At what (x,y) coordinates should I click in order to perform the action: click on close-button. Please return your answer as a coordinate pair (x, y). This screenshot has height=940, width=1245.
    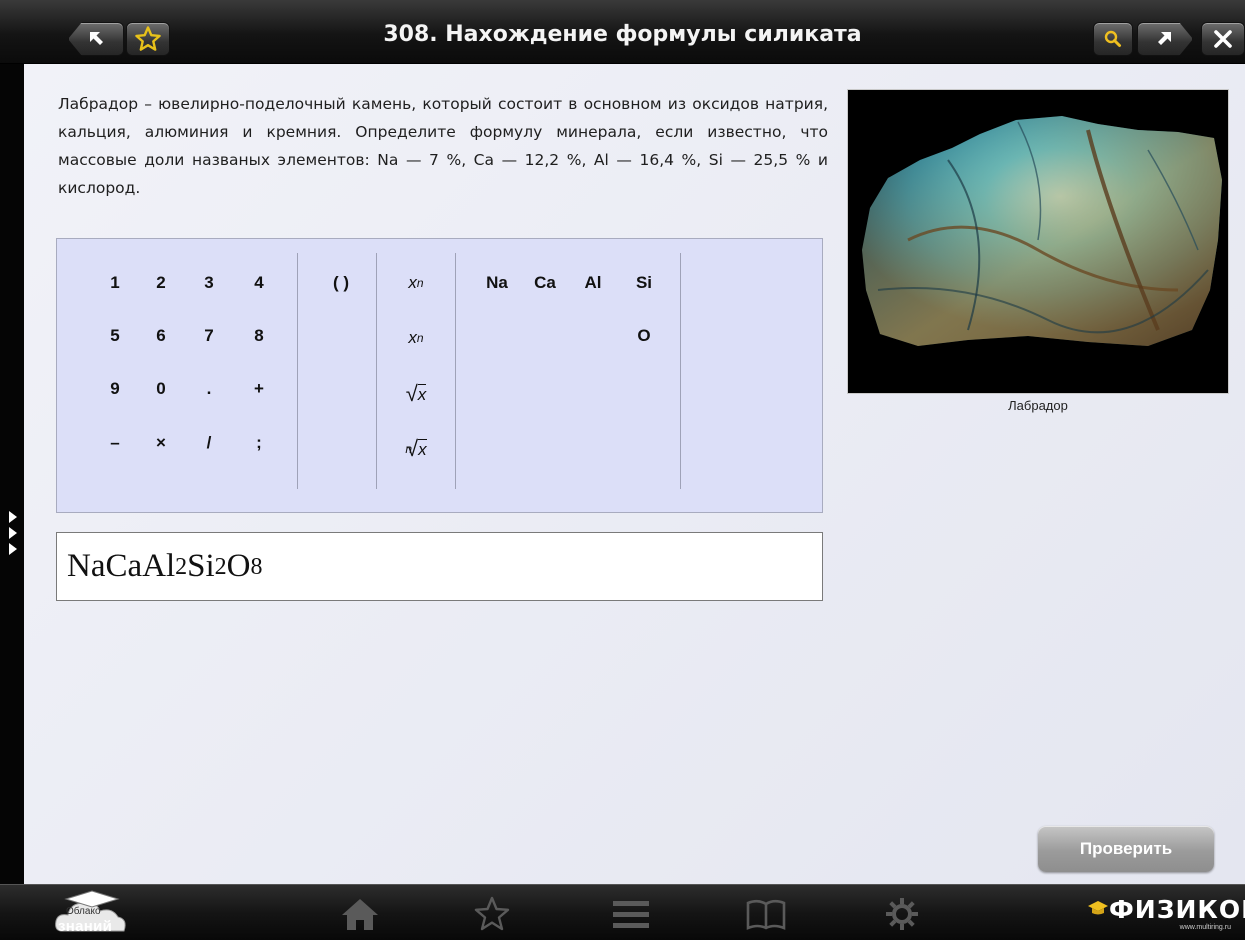
    Looking at the image, I should click on (1223, 39).